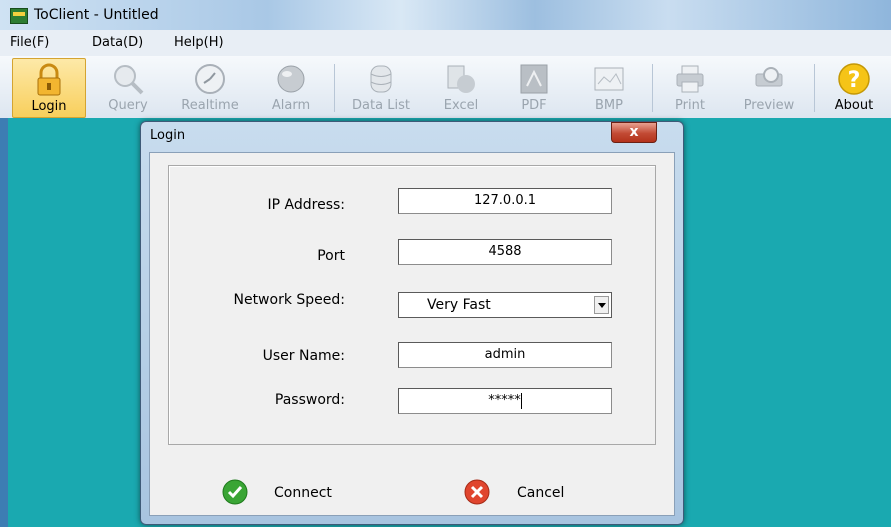 The width and height of the screenshot is (891, 527). Describe the element at coordinates (634, 132) in the screenshot. I see `close-icon: x` at that location.